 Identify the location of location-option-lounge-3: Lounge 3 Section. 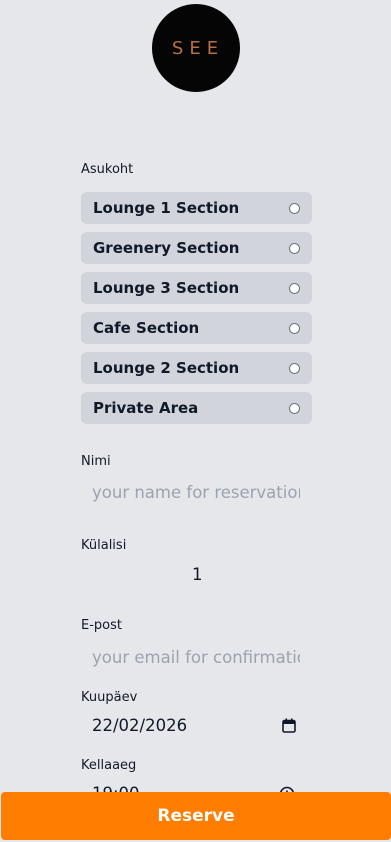
(196, 288).